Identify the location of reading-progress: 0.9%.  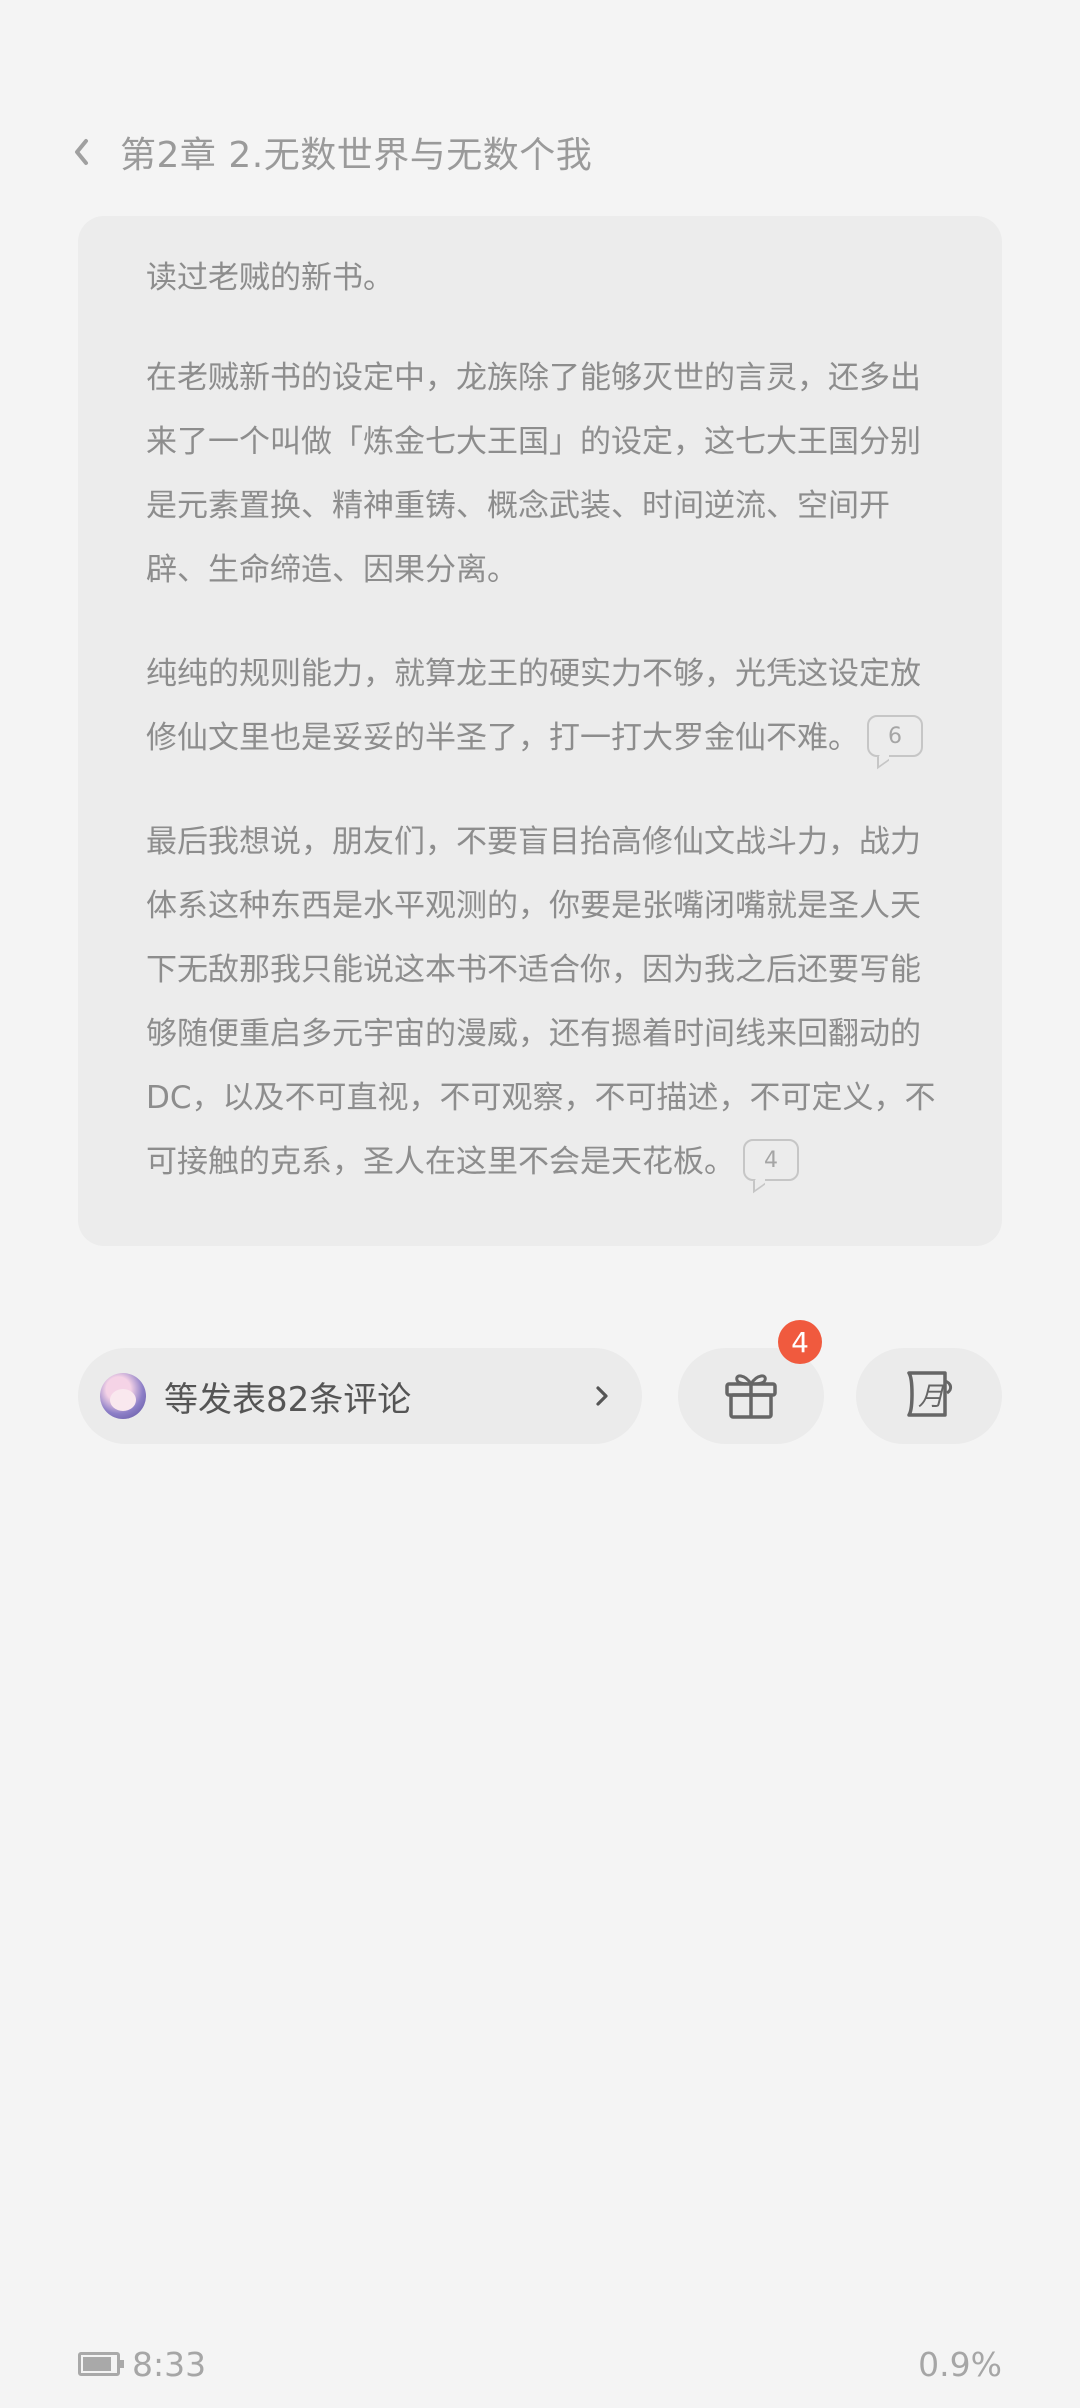
(960, 2364).